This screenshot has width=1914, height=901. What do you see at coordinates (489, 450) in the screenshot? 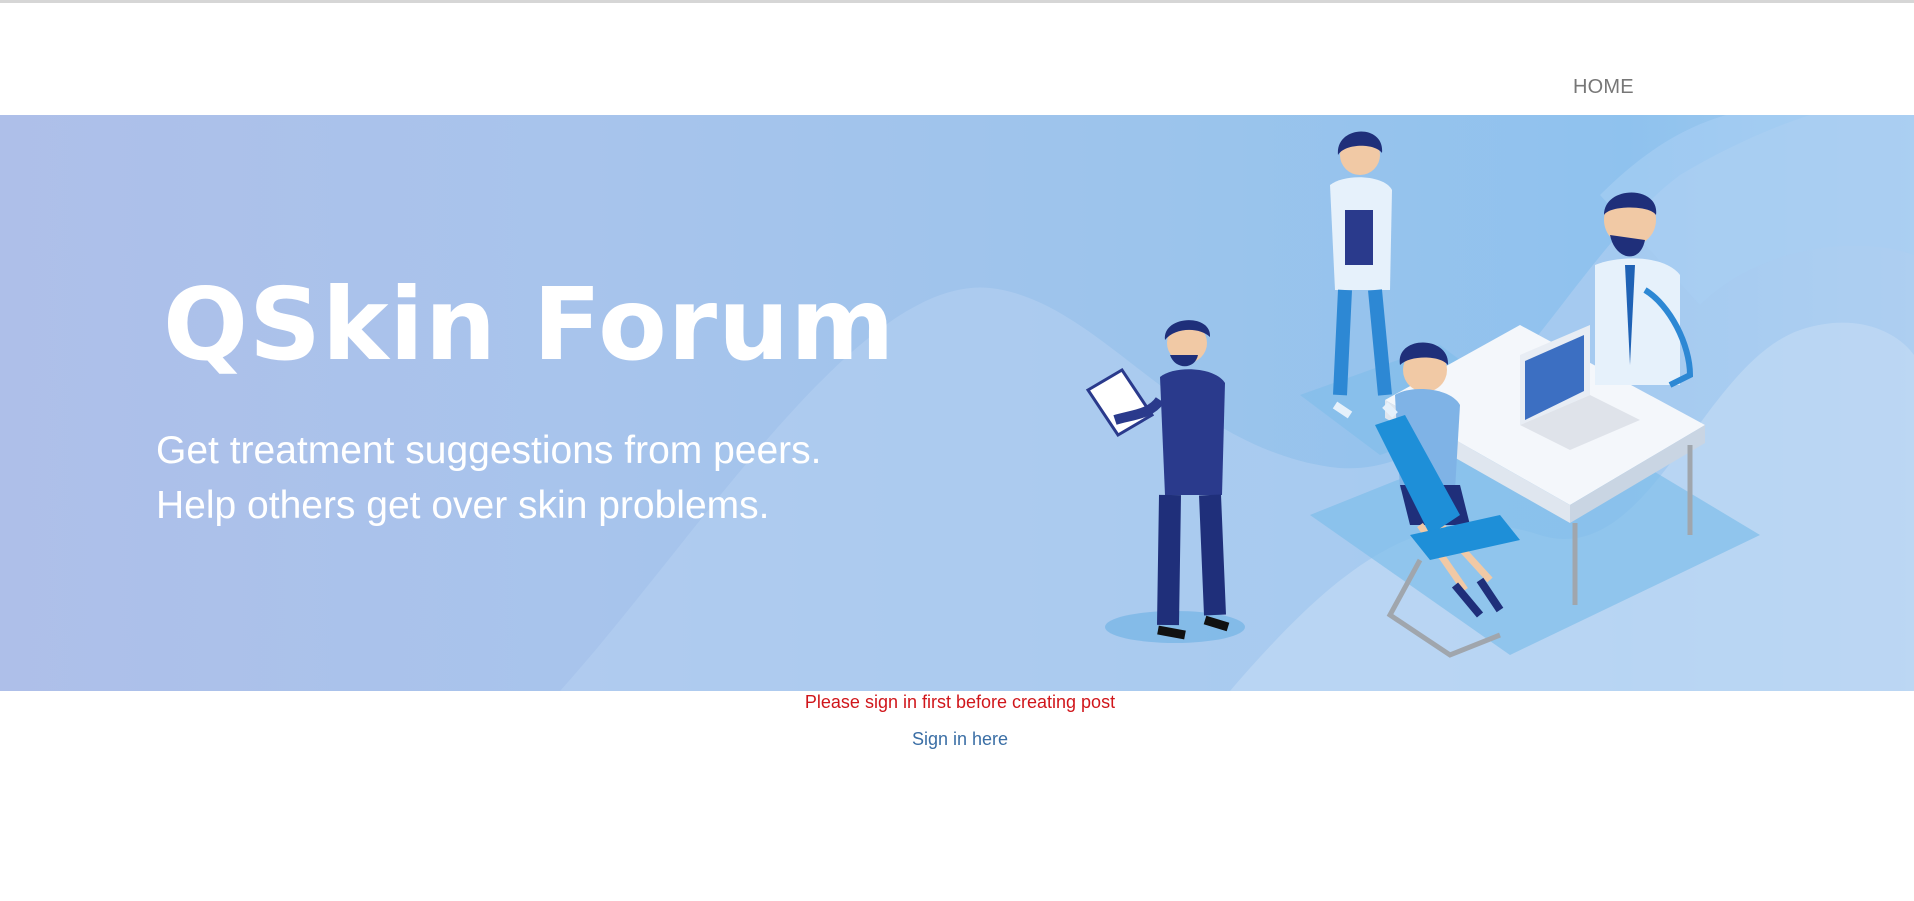
I see `tagline-line-1: Get treatment suggestions from peers.` at bounding box center [489, 450].